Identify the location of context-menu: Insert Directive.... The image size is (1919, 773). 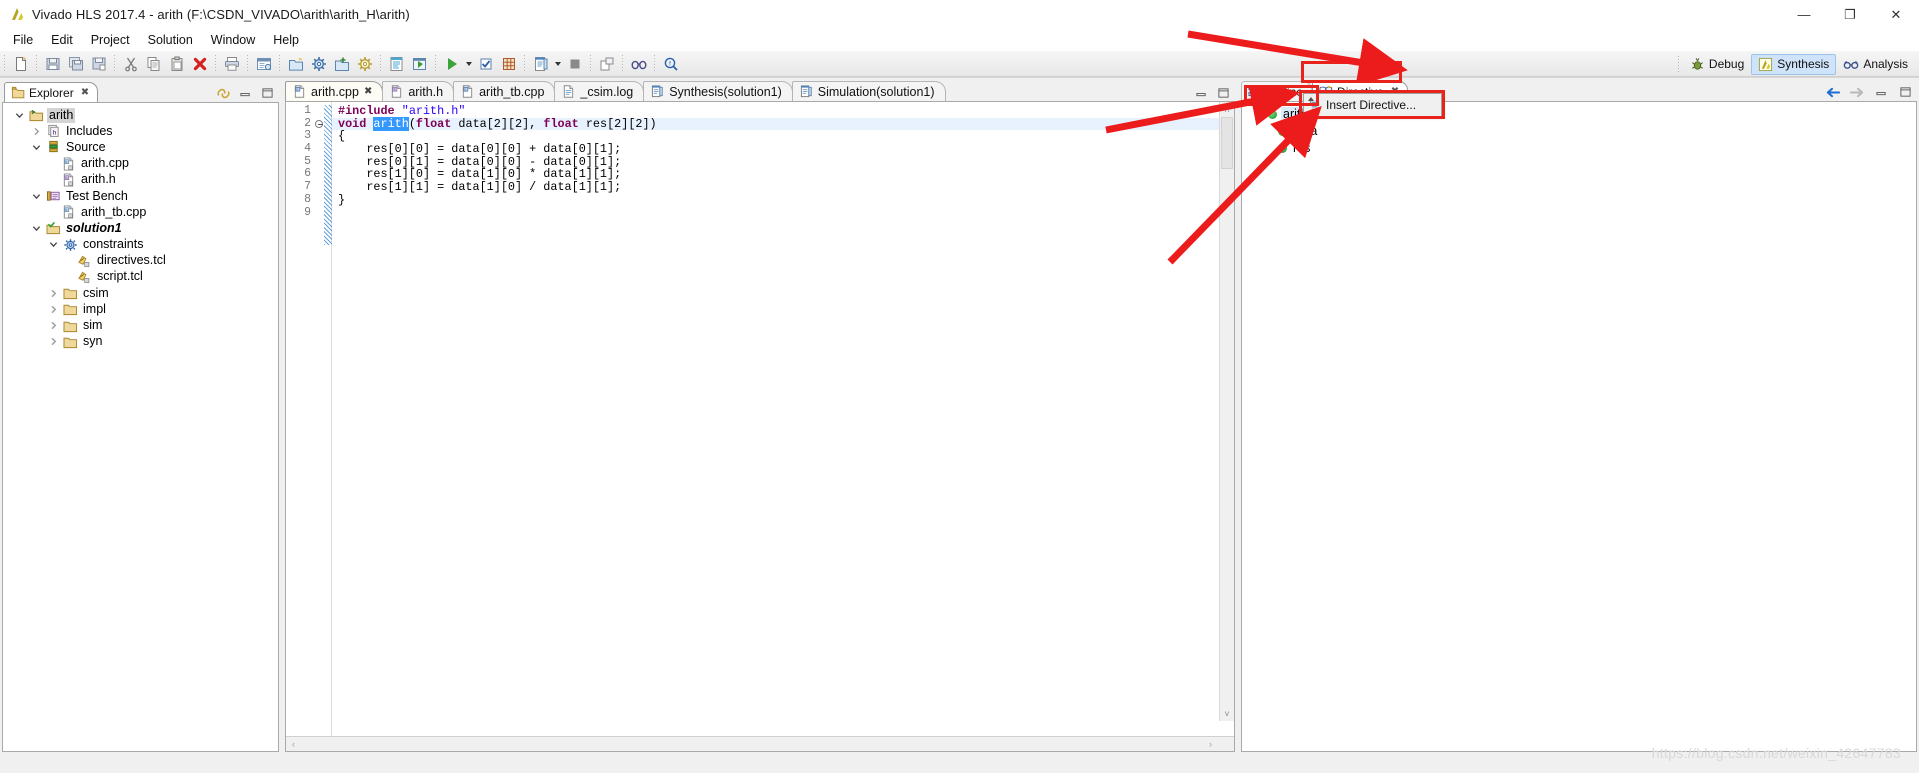
(1372, 105).